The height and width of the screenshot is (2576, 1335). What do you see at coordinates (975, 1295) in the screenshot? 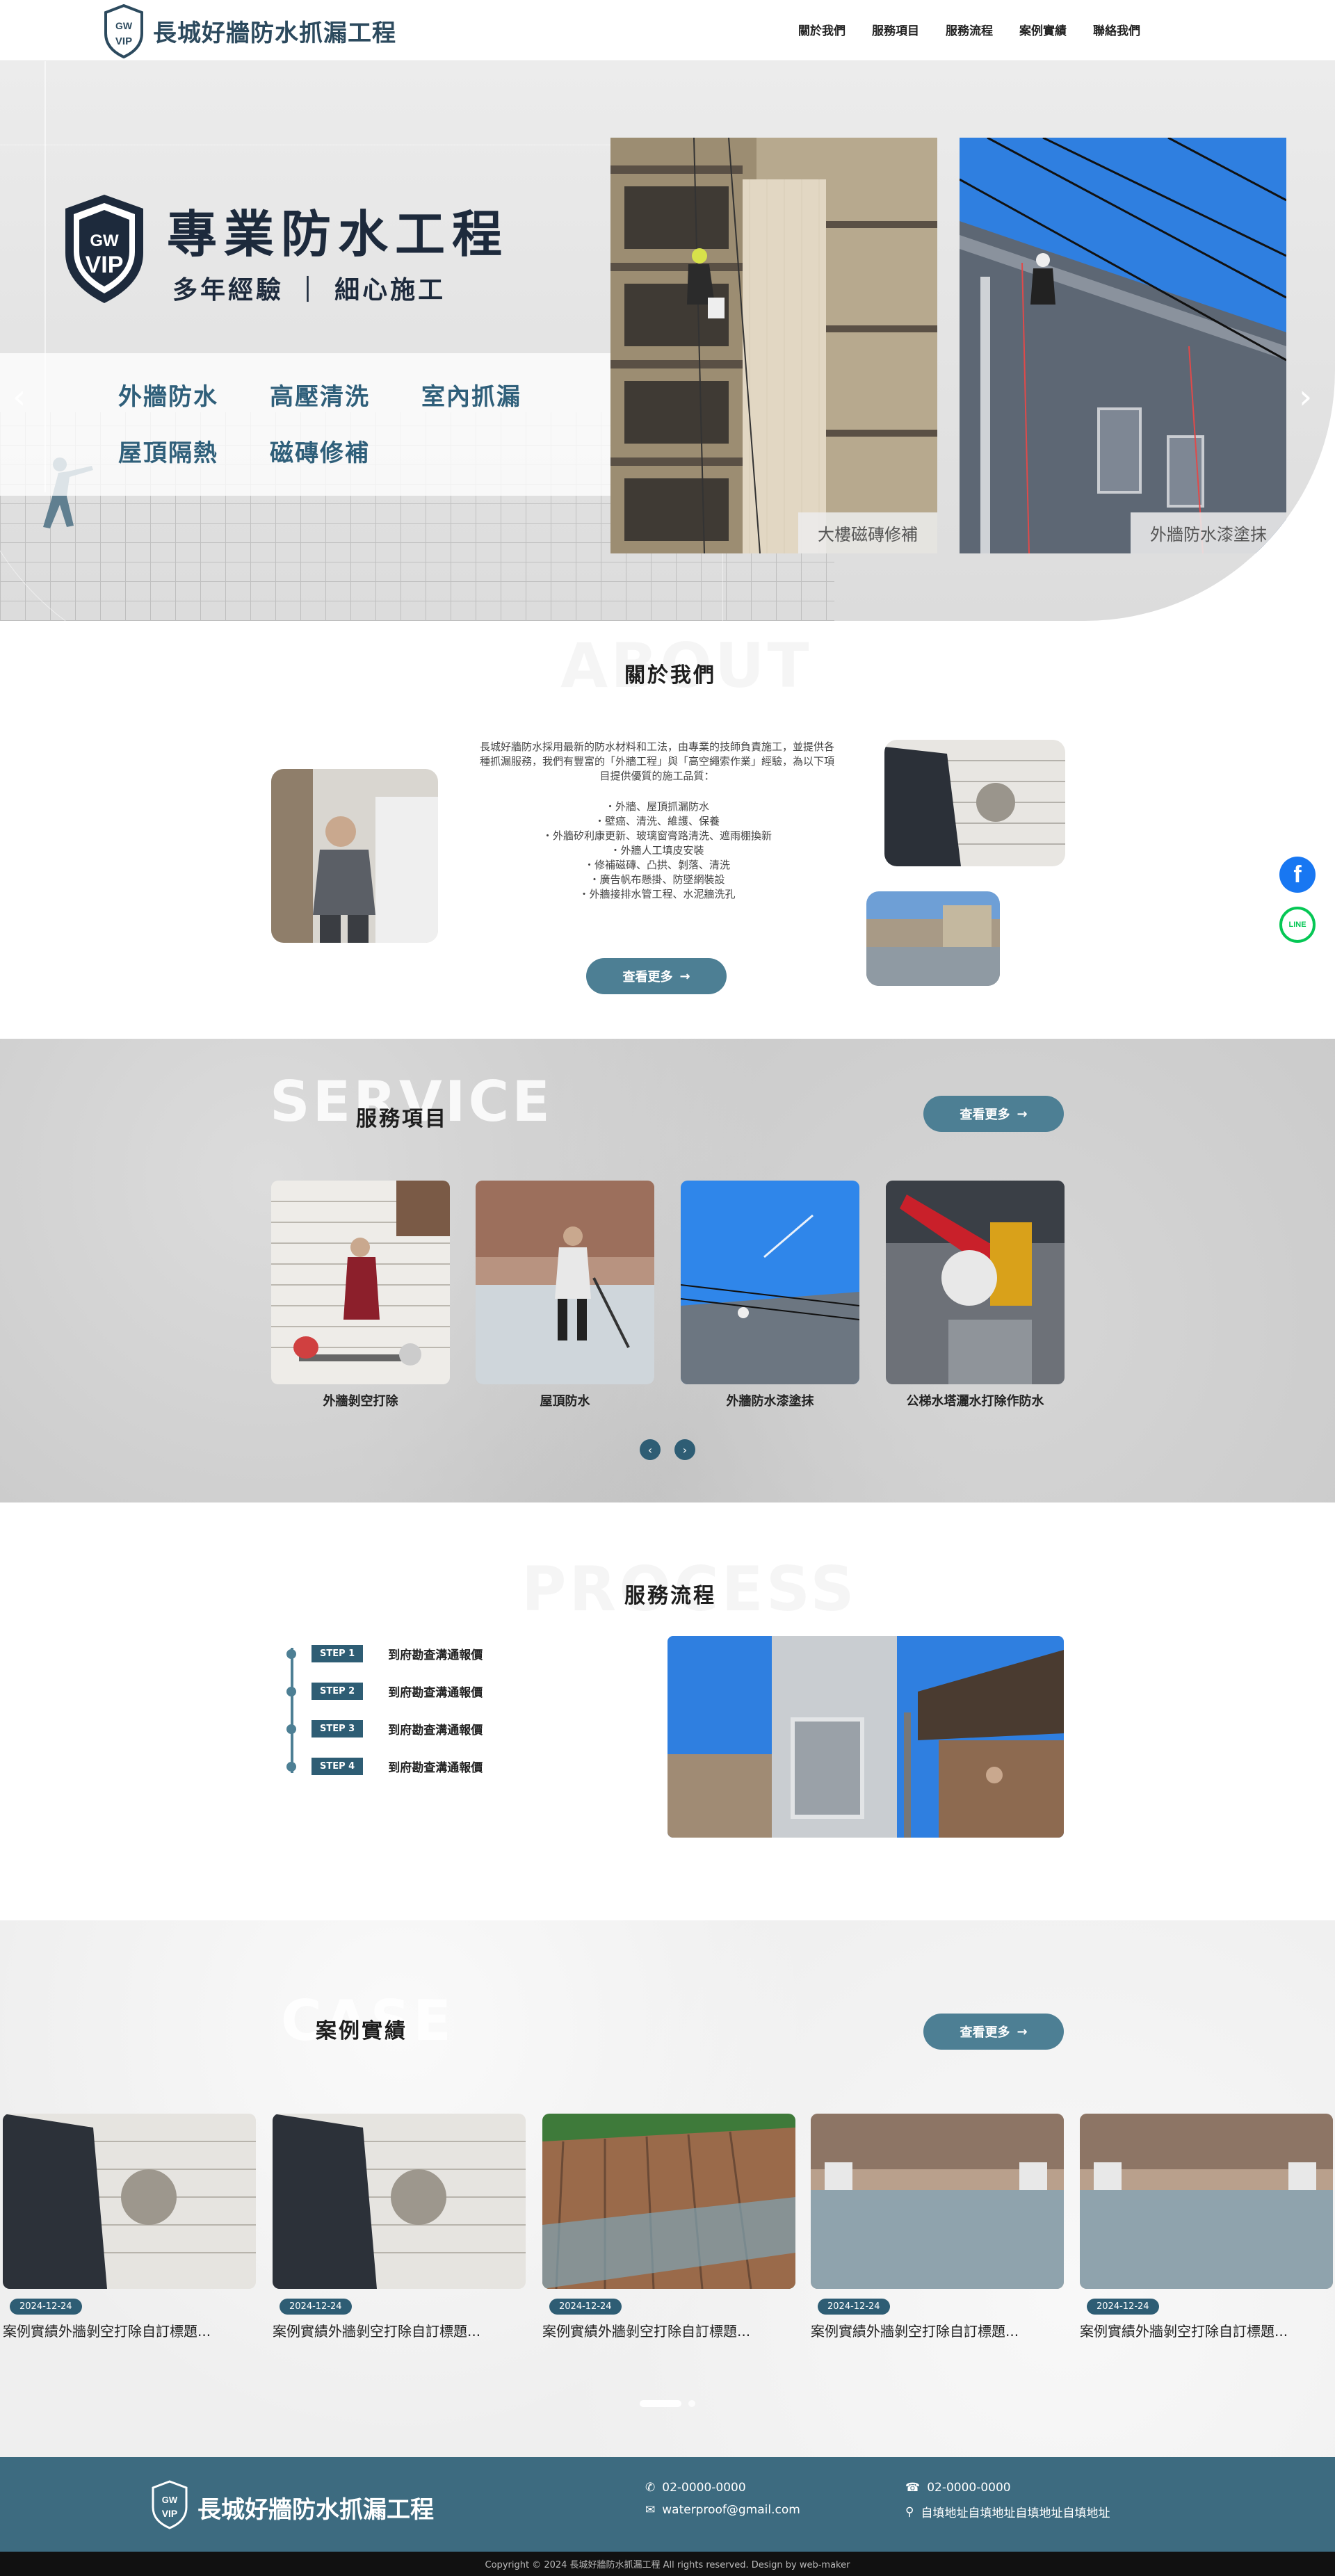
I see `service-card: 公梯水塔灑水打除作防水` at bounding box center [975, 1295].